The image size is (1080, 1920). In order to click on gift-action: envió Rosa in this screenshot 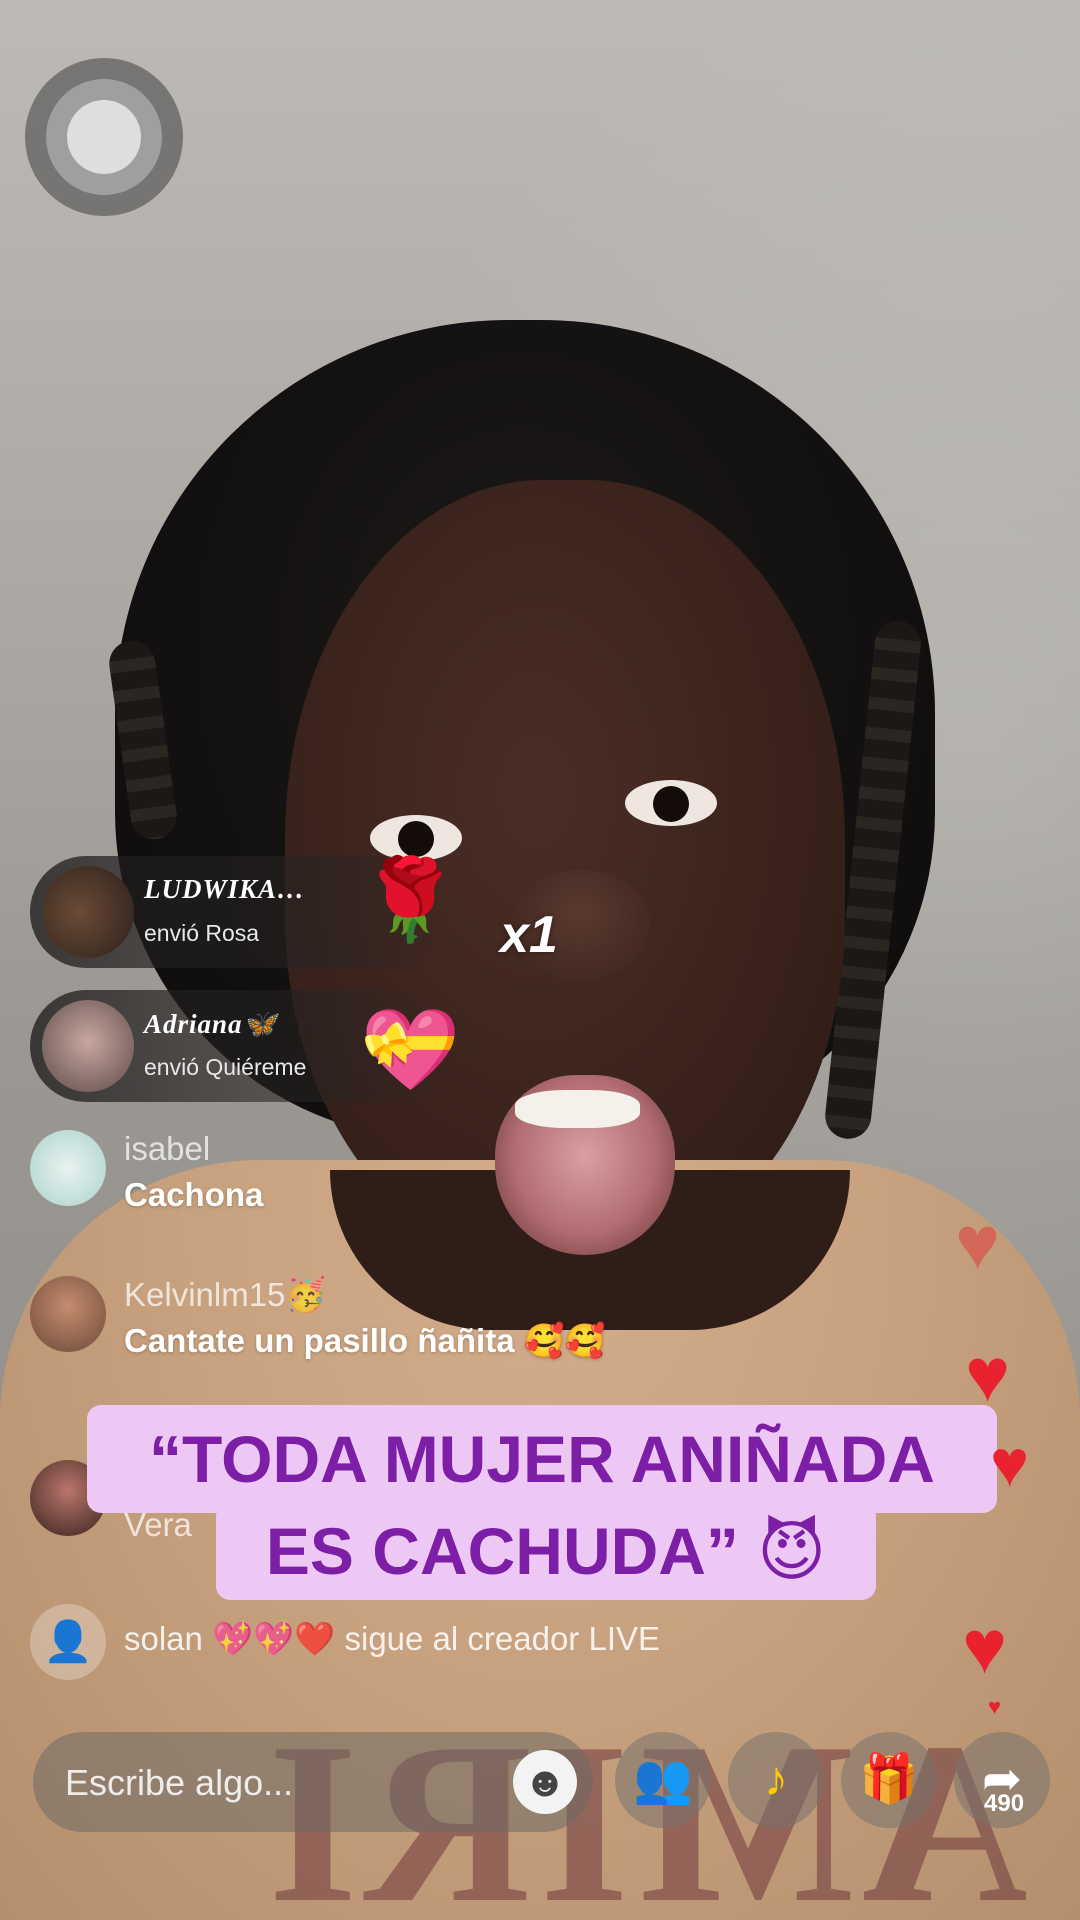, I will do `click(202, 933)`.